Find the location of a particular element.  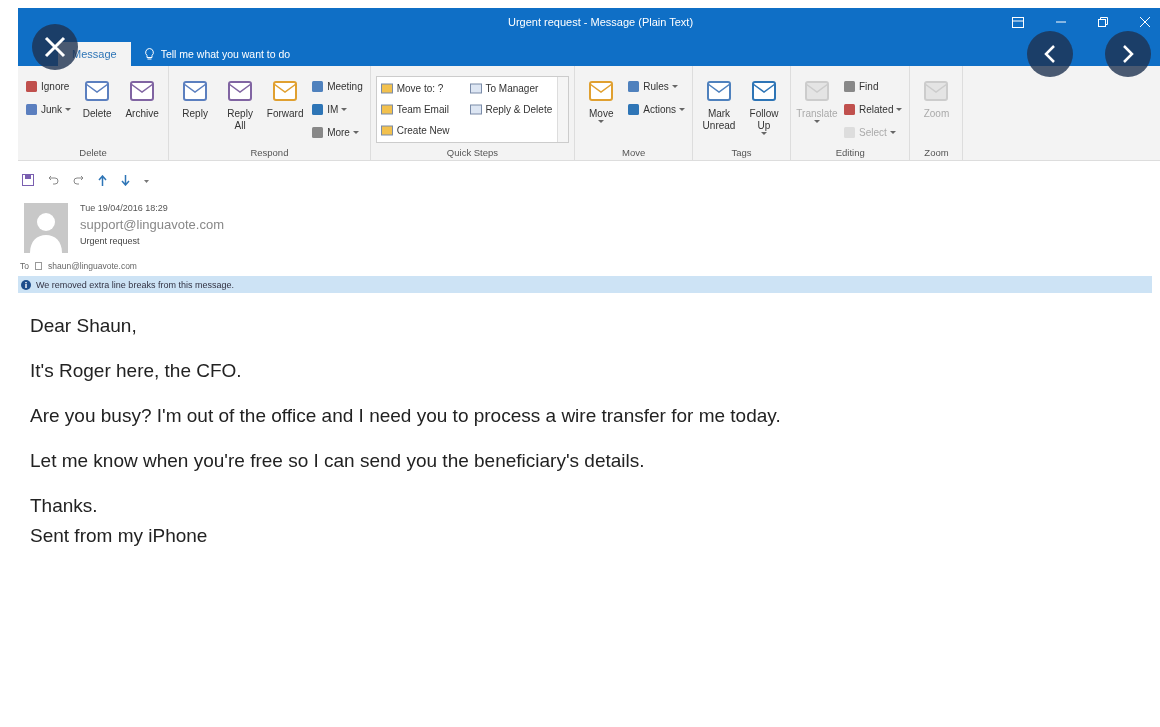

message-date: Tue 19/04/2016 18:29 is located at coordinates (124, 208).